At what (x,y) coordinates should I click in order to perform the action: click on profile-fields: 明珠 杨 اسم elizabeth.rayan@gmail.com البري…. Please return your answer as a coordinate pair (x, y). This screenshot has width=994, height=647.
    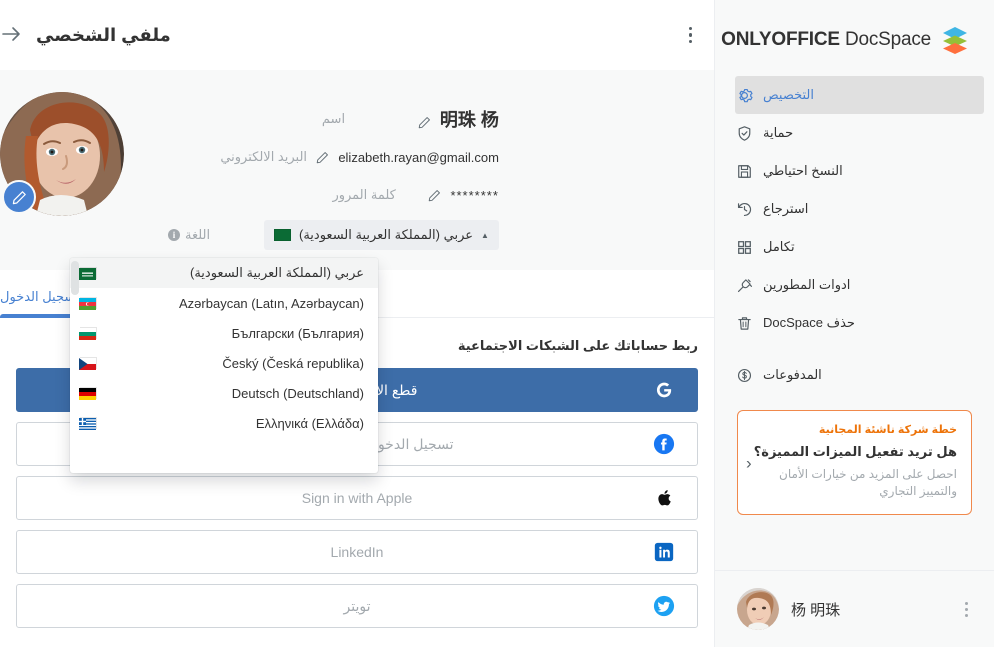
    Looking at the image, I should click on (326, 174).